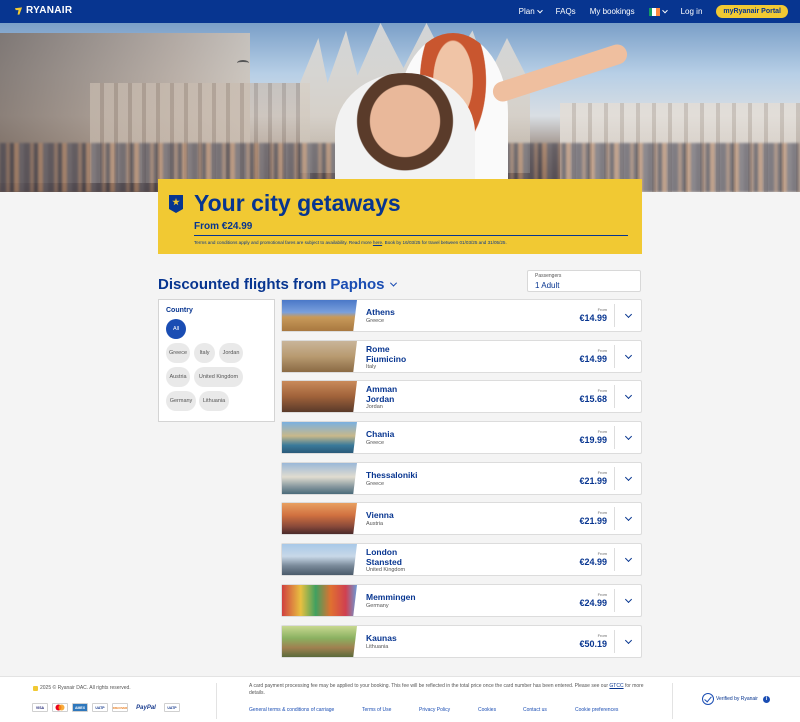 The image size is (800, 722). What do you see at coordinates (461, 437) in the screenshot?
I see `flight-card-chania: Chania Greece From €19.99` at bounding box center [461, 437].